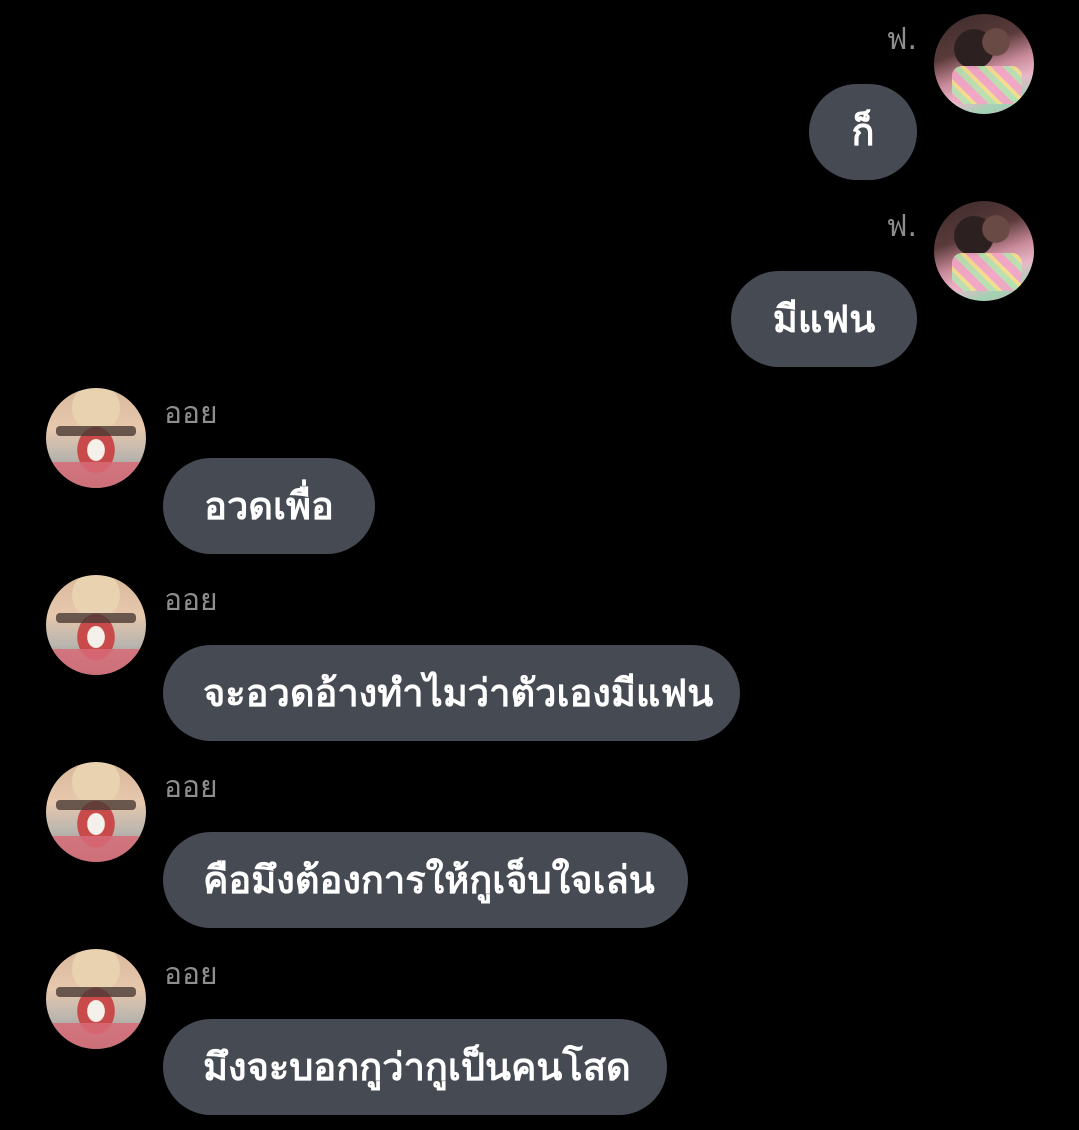 This screenshot has height=1130, width=1079. Describe the element at coordinates (425, 880) in the screenshot. I see `message-bubble: คือมึงต้องการให้กูเจ็บใจเล่น` at that location.